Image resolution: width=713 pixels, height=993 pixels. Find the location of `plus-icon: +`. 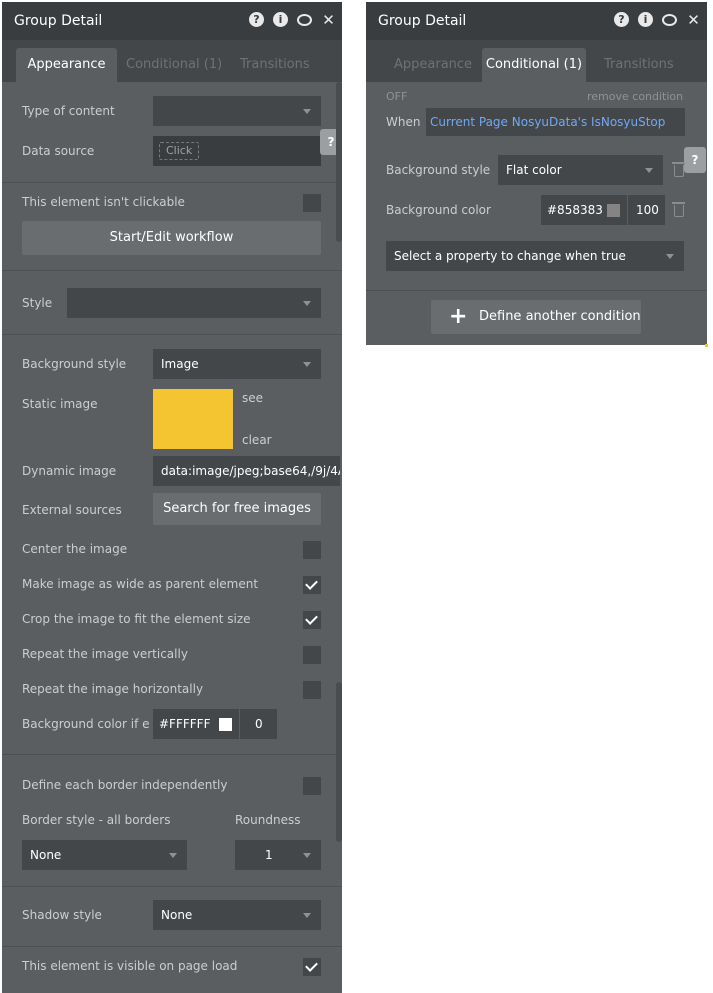

plus-icon: + is located at coordinates (458, 316).